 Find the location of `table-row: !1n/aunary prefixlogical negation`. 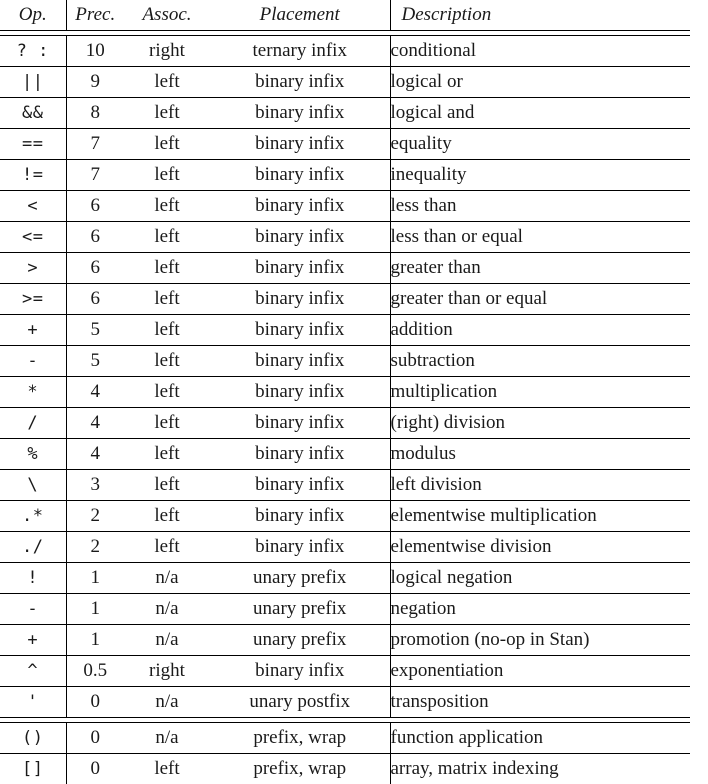

table-row: !1n/aunary prefixlogical negation is located at coordinates (345, 578).